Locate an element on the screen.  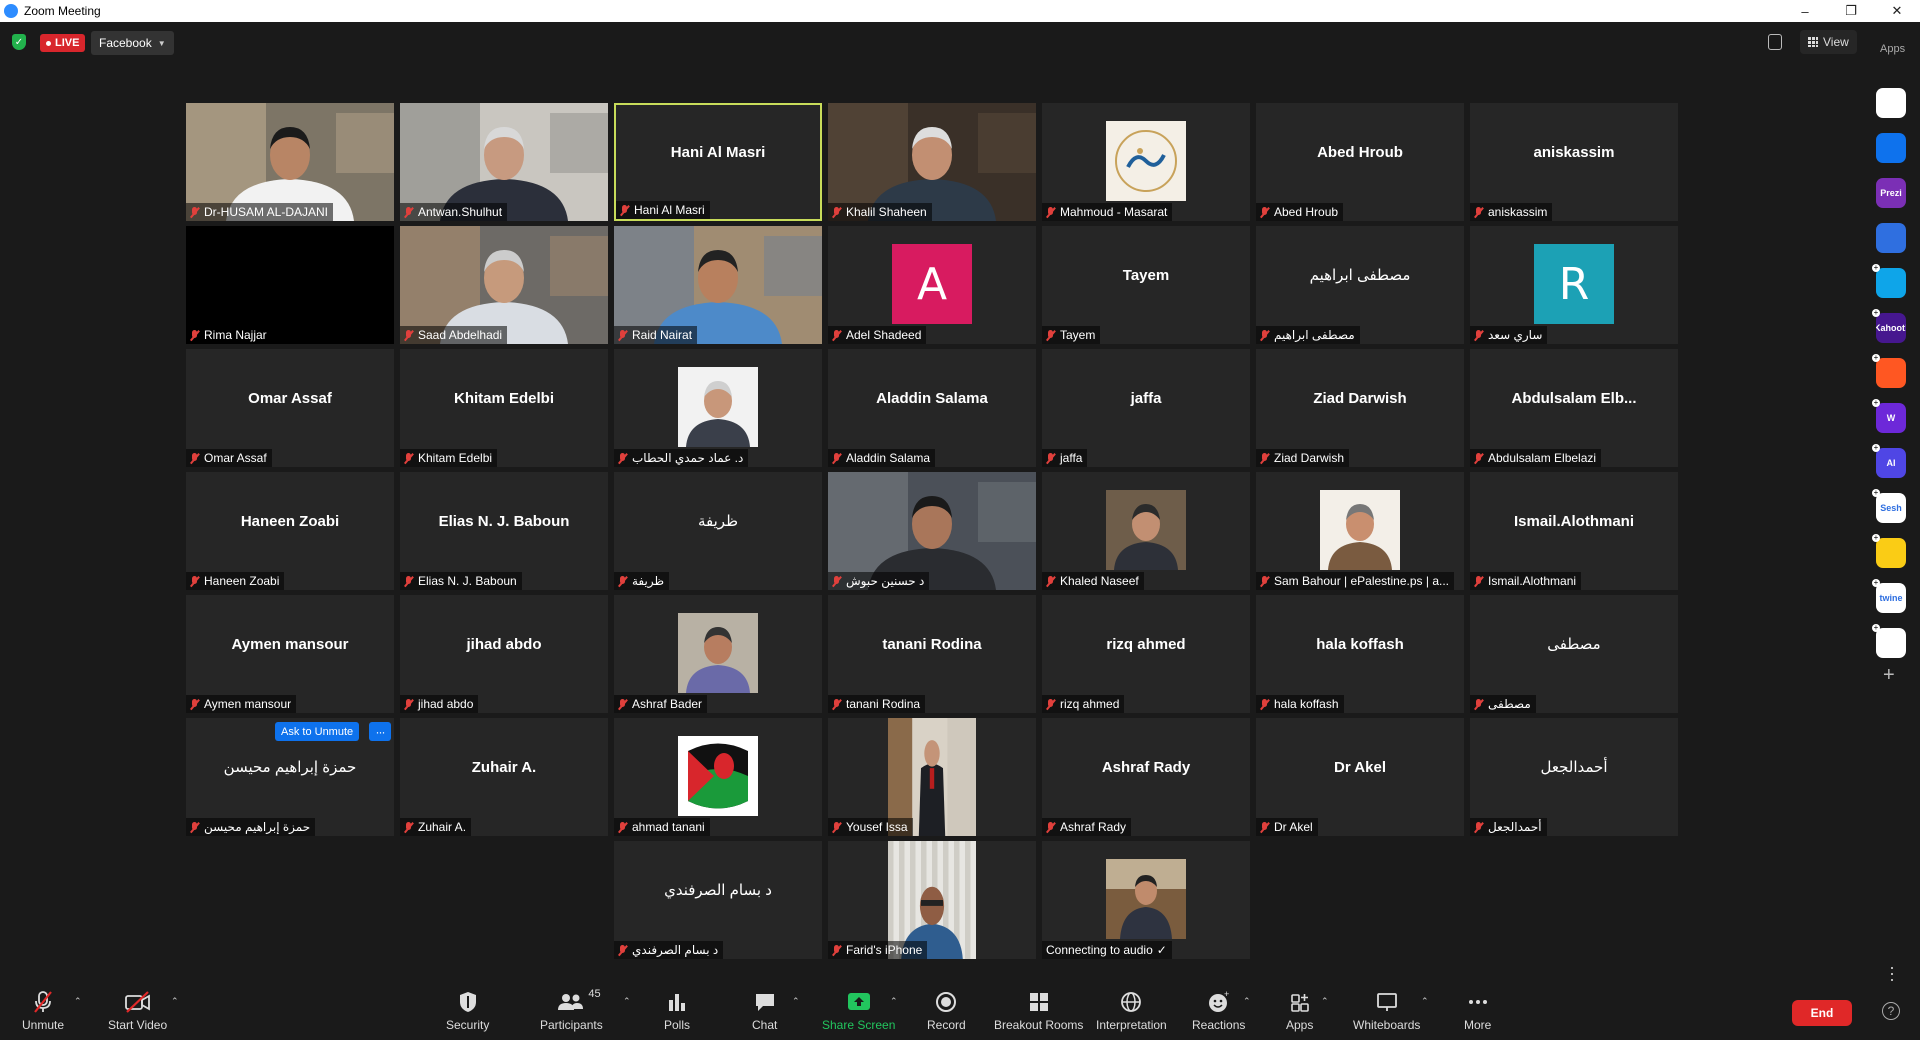
reactions-button: + Reactions is located at coordinates (1218, 1011).